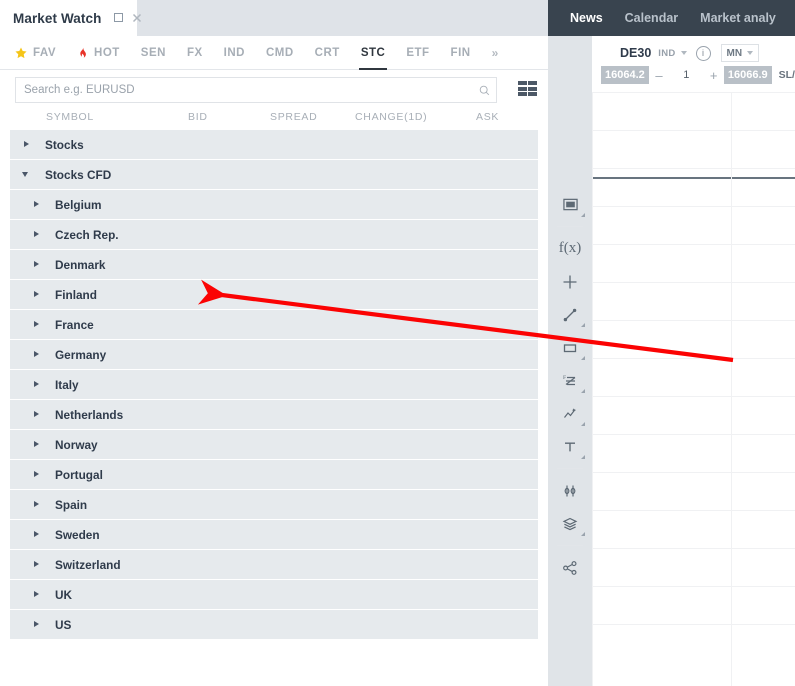  Describe the element at coordinates (570, 347) in the screenshot. I see `rectangle-shape-icon` at that location.